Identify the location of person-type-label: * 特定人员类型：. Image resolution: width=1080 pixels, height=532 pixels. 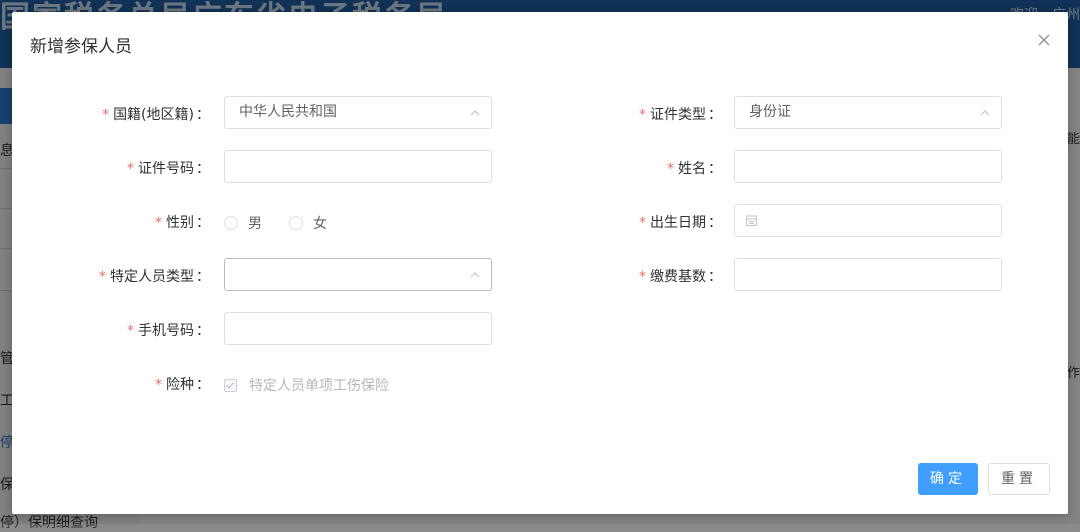
(154, 276).